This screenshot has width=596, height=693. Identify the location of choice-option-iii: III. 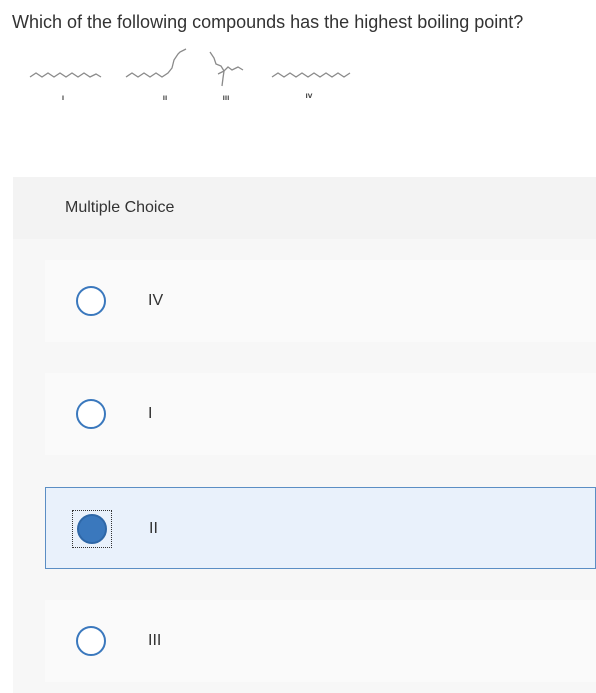
(320, 641).